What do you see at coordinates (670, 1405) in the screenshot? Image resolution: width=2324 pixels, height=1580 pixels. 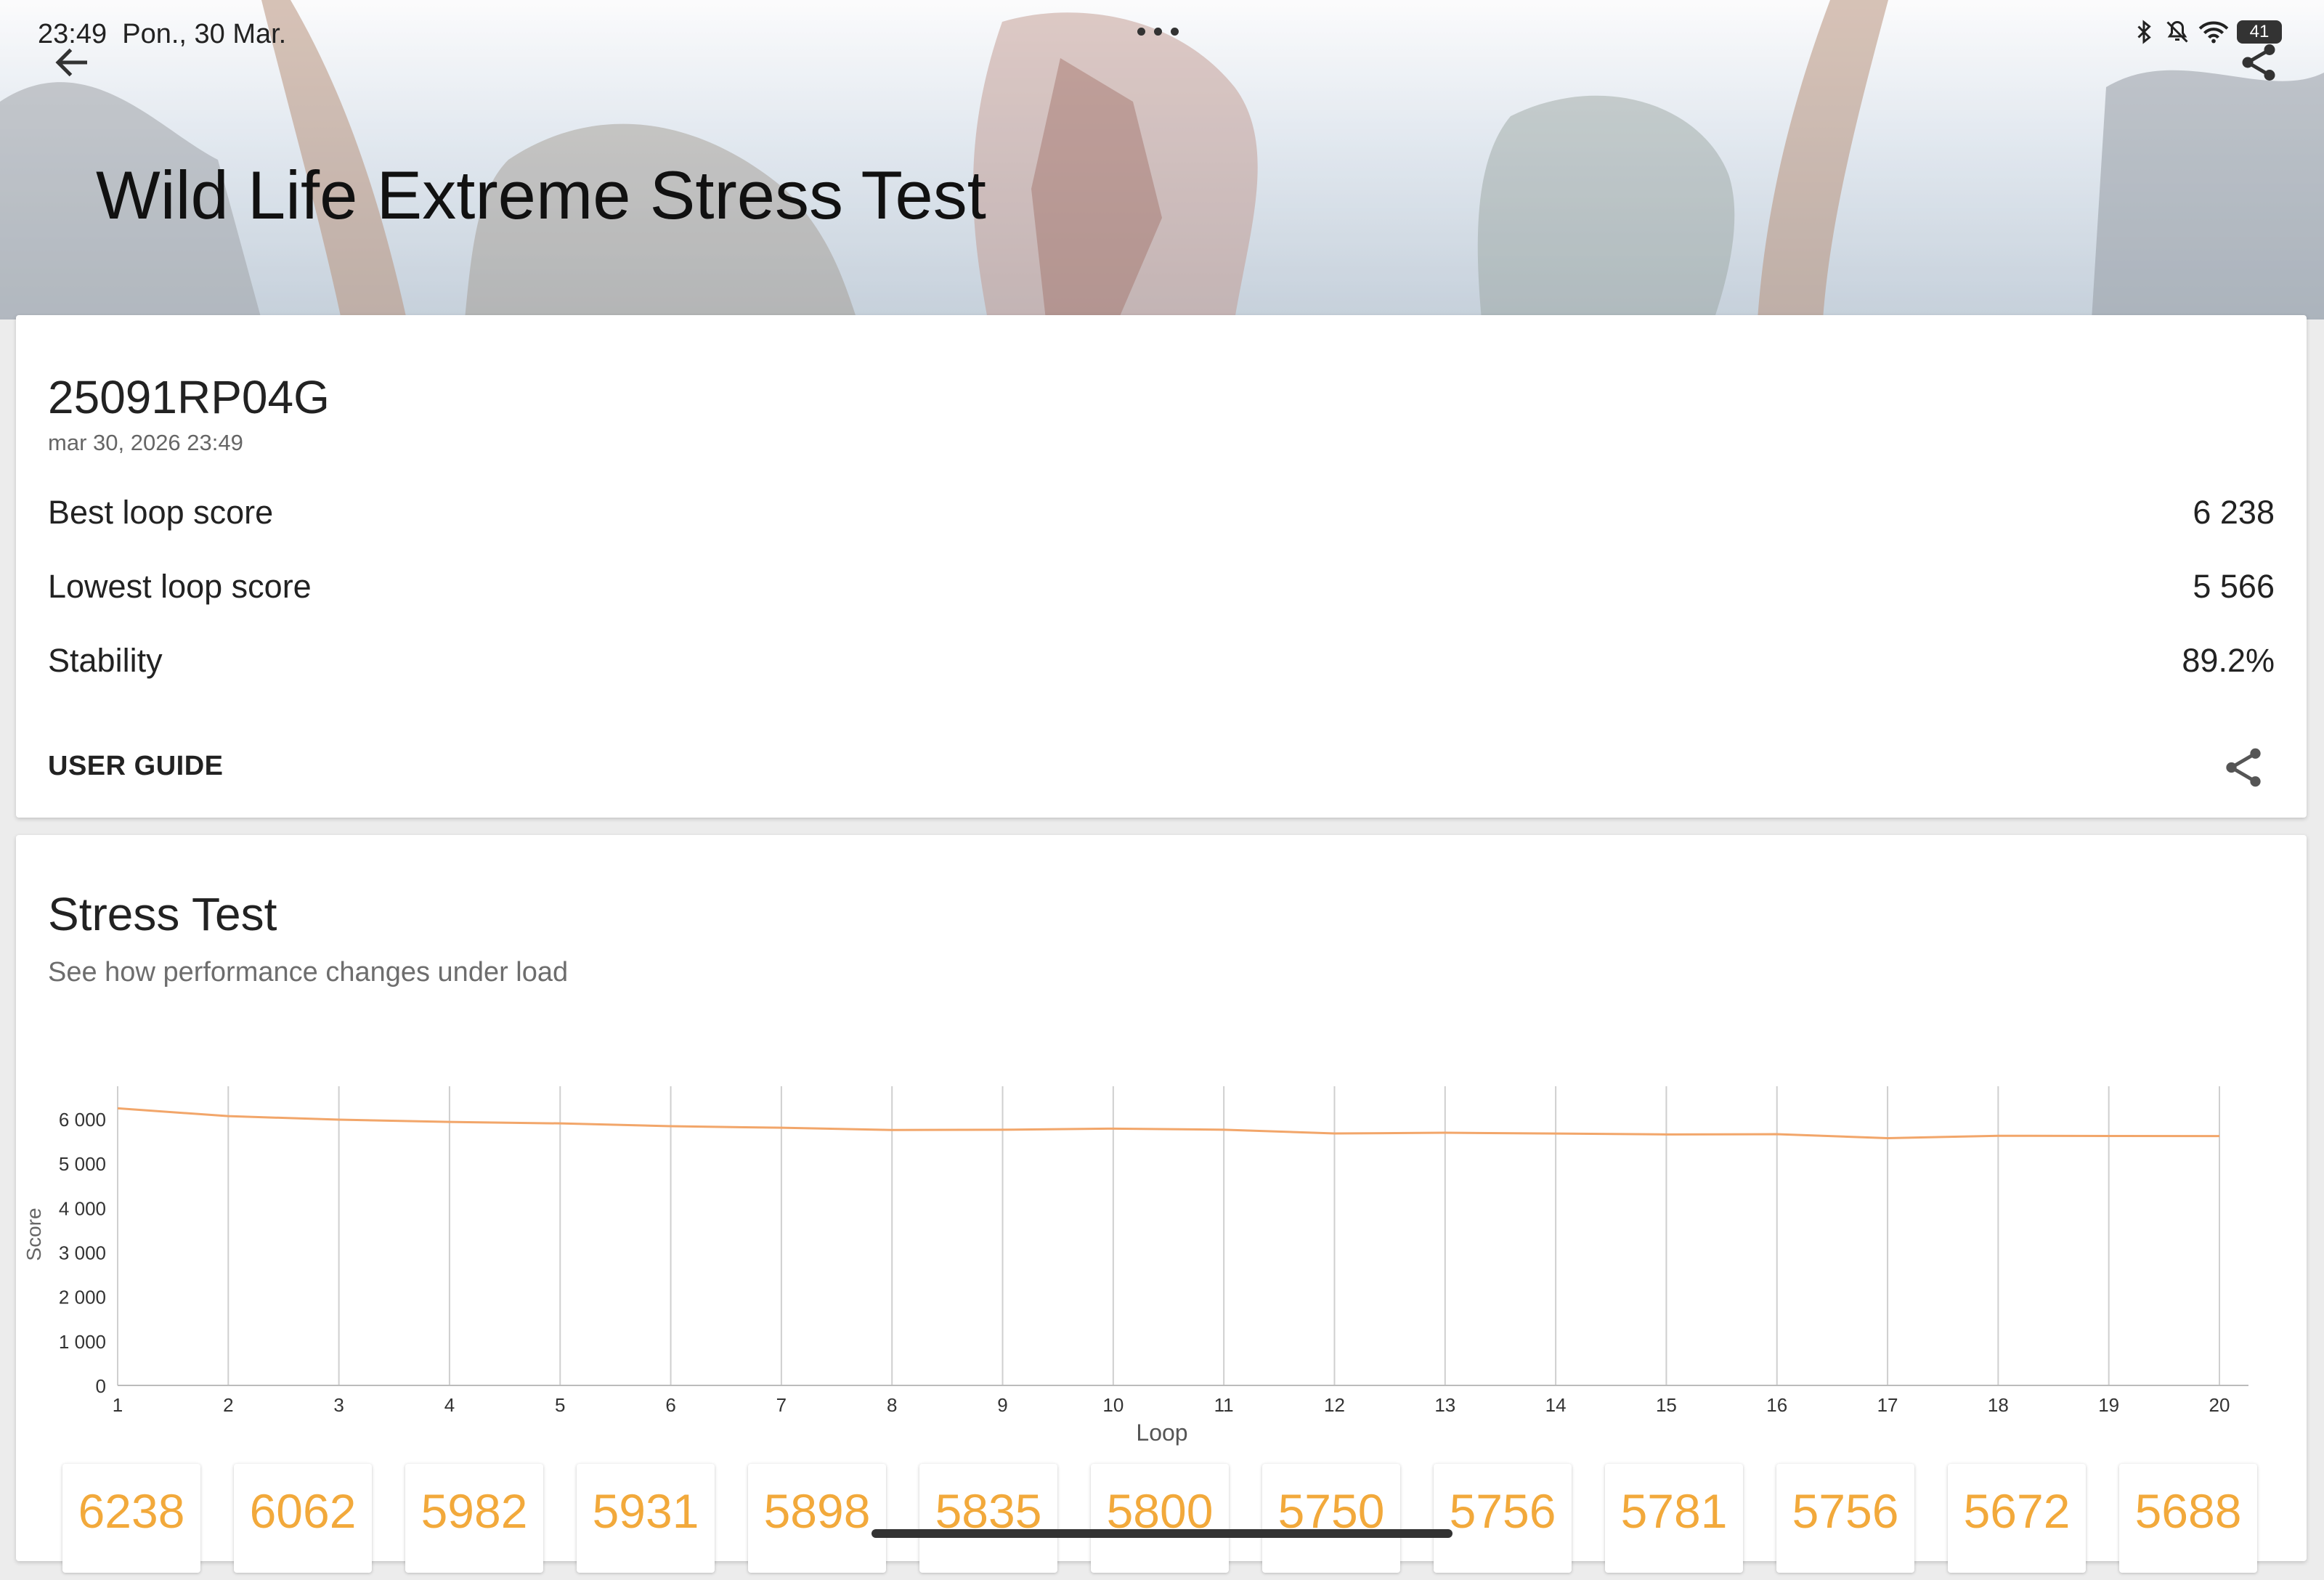 I see `x-tick-label: 6` at bounding box center [670, 1405].